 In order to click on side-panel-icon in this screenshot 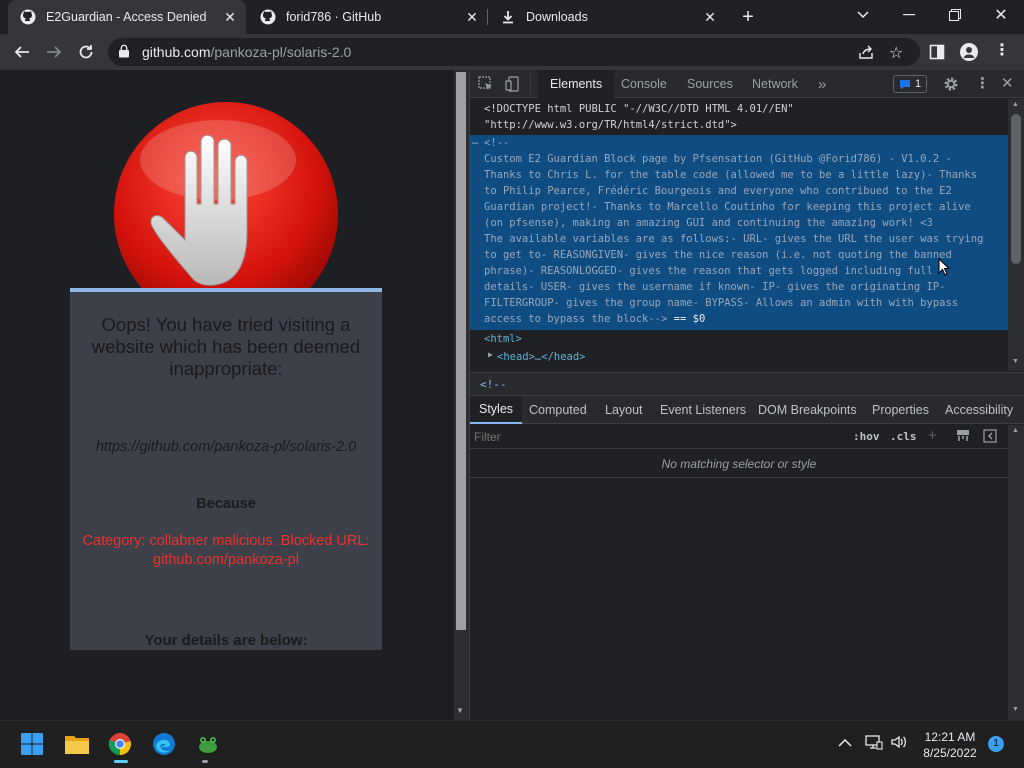, I will do `click(937, 54)`.